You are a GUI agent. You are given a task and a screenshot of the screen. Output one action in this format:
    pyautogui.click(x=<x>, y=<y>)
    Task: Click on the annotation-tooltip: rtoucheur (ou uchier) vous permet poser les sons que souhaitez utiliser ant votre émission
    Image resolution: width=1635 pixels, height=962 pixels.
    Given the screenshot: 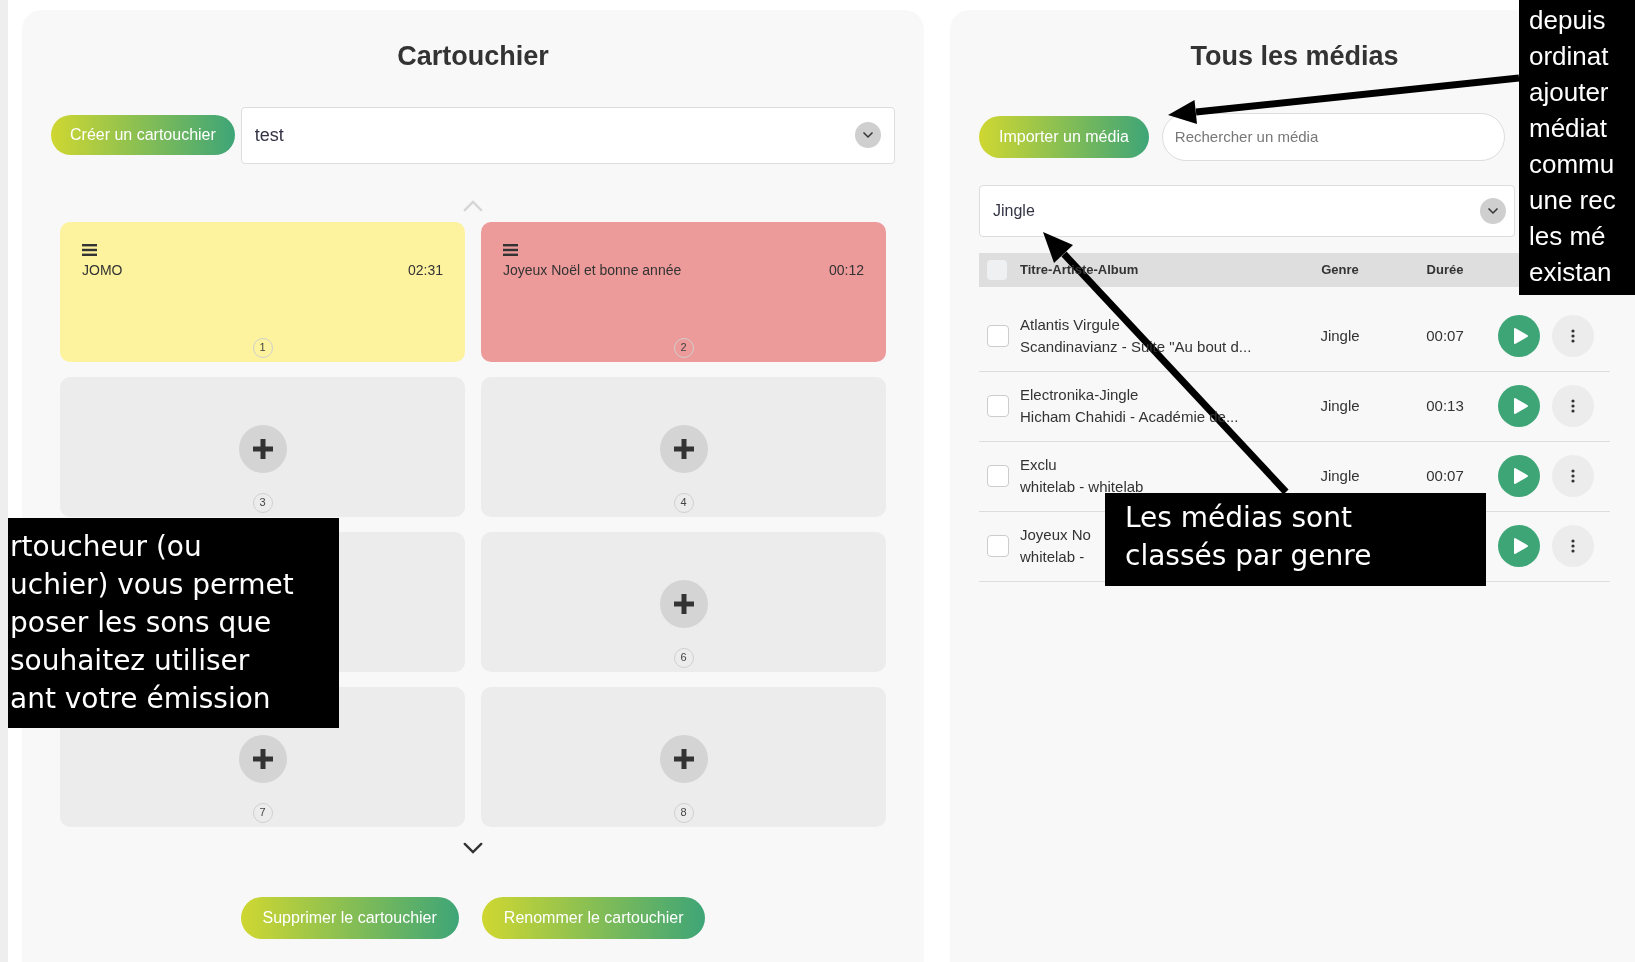 What is the action you would take?
    pyautogui.click(x=173, y=623)
    